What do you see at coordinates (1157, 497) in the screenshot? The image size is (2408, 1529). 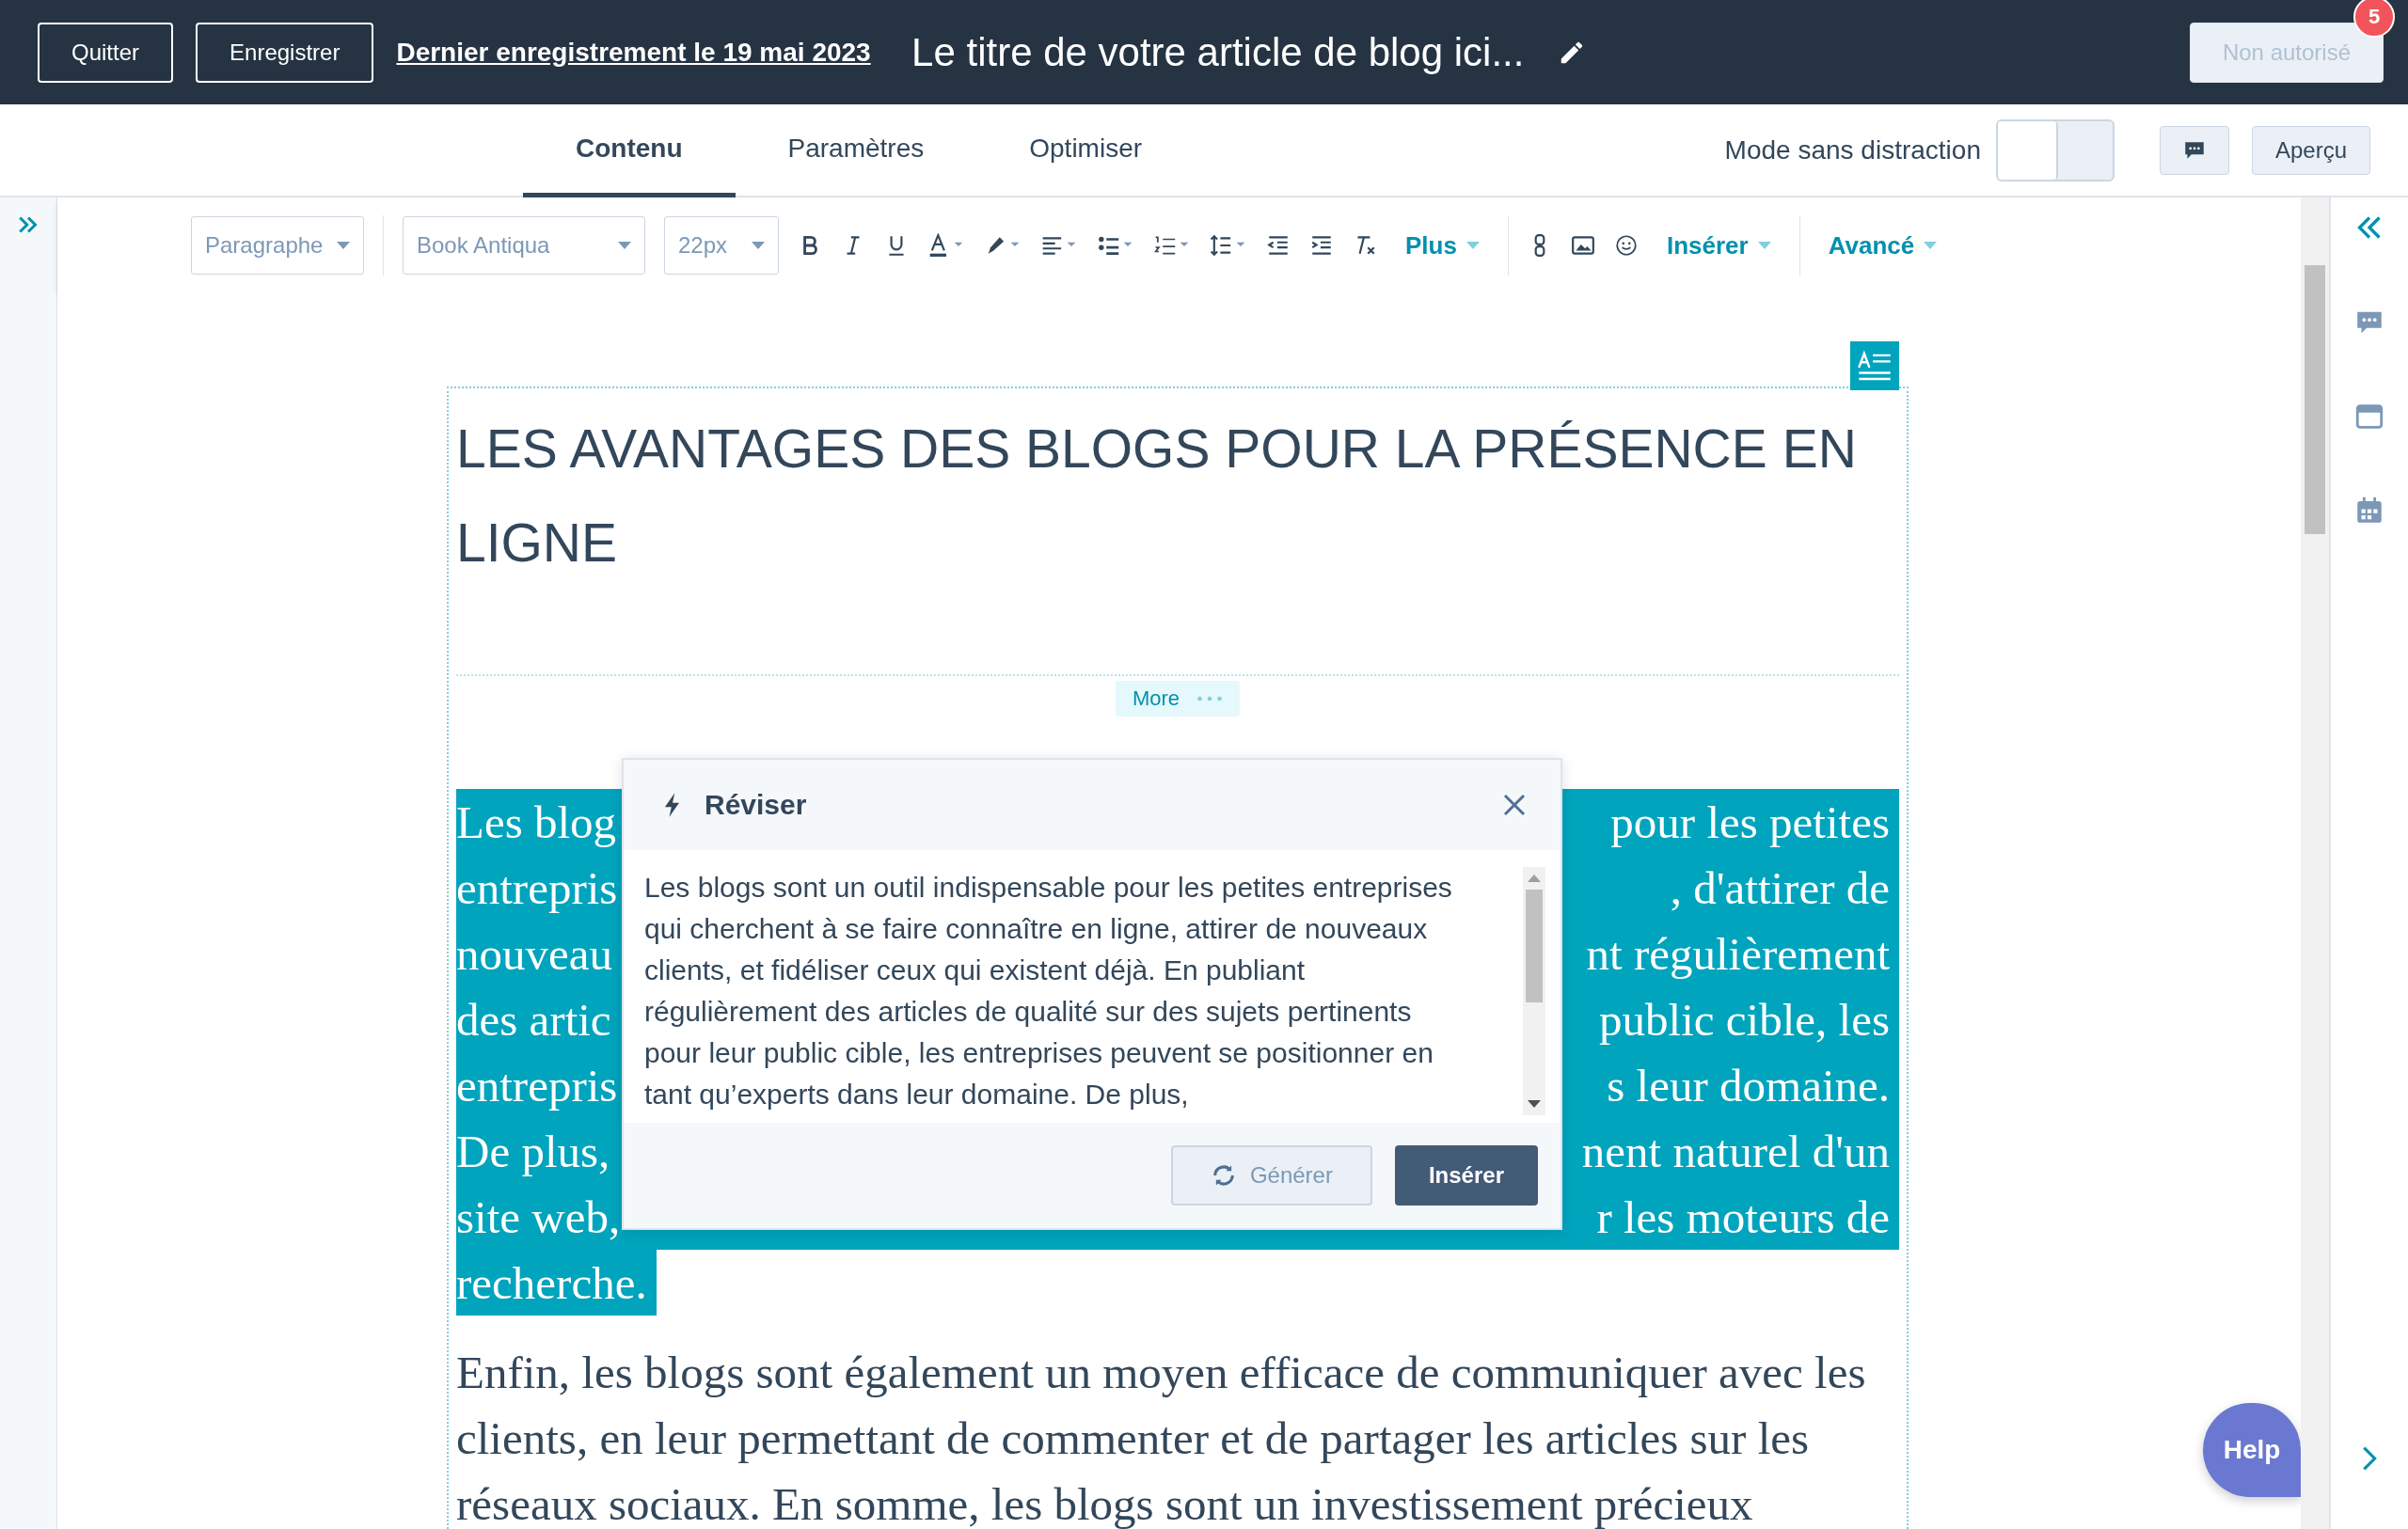 I see `article-title: LES AVANTAGES DES BLOGS POUR LA PRÉSENCE EN LIGNE` at bounding box center [1157, 497].